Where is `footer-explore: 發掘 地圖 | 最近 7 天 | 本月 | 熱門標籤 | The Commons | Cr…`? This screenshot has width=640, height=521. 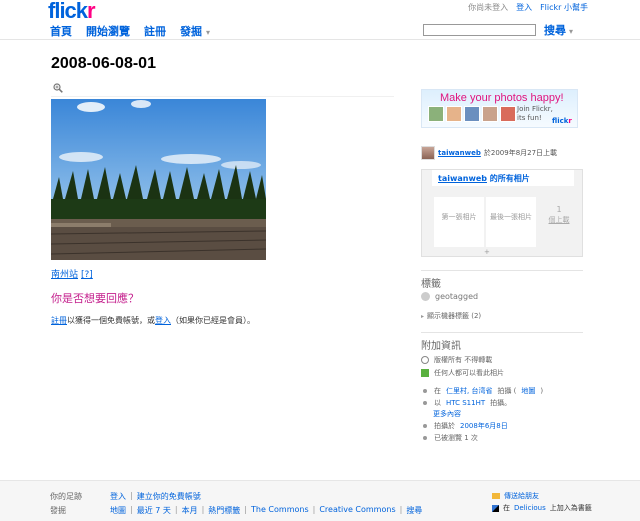 footer-explore: 發掘 地圖 | 最近 7 天 | 本月 | 熱門標籤 | The Commons | Cr… is located at coordinates (236, 510).